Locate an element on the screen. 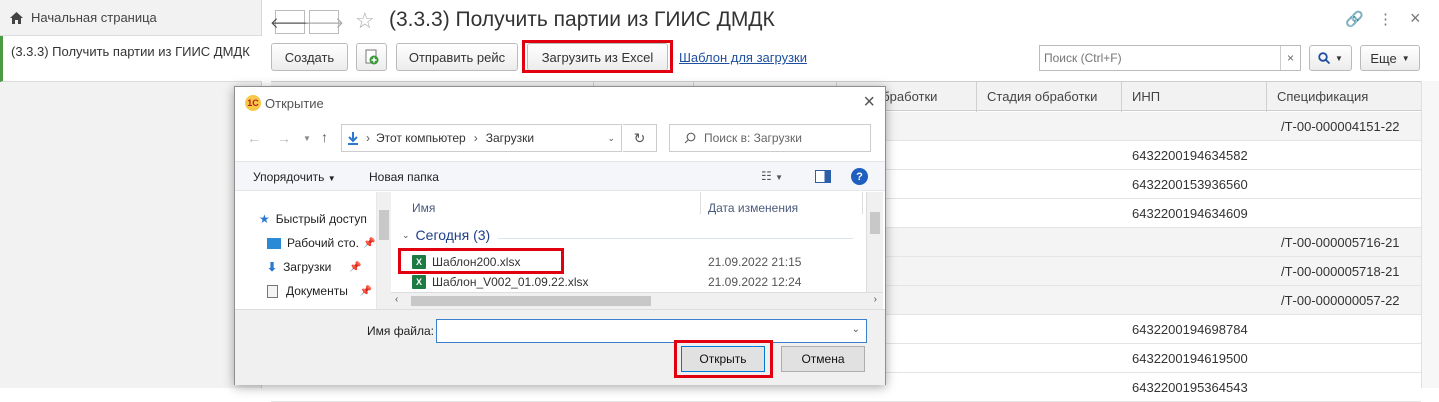 The height and width of the screenshot is (402, 1439). dialog-title: Открытие is located at coordinates (294, 103).